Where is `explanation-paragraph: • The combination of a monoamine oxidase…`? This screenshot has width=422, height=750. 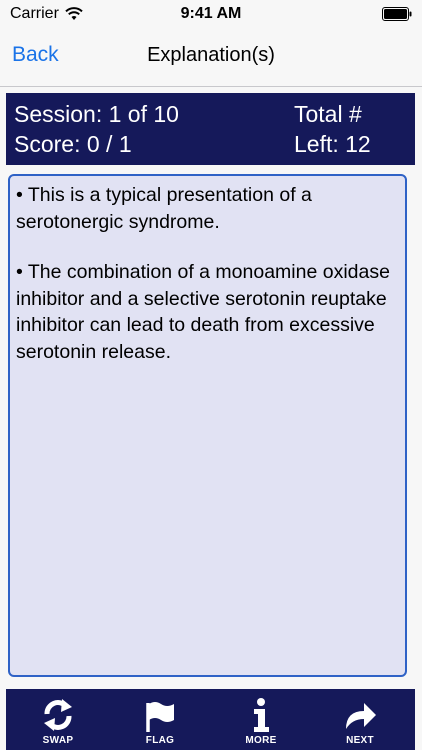
explanation-paragraph: • The combination of a monoamine oxidase… is located at coordinates (203, 312).